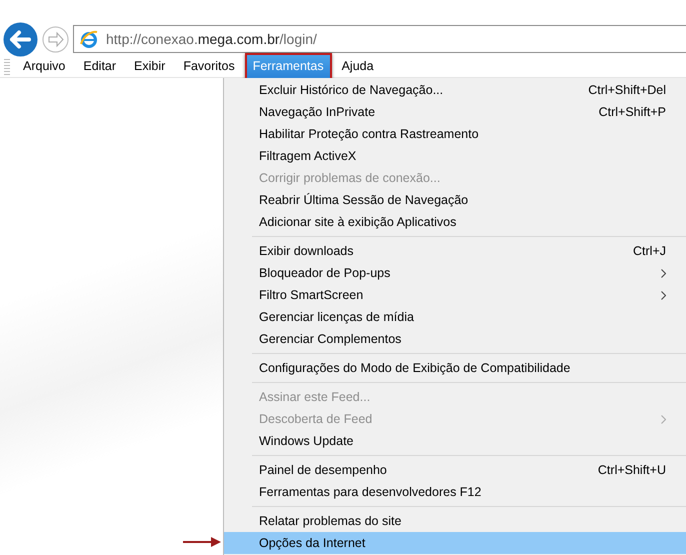 This screenshot has width=686, height=555. I want to click on menu-bar-item: Ajuda, so click(358, 66).